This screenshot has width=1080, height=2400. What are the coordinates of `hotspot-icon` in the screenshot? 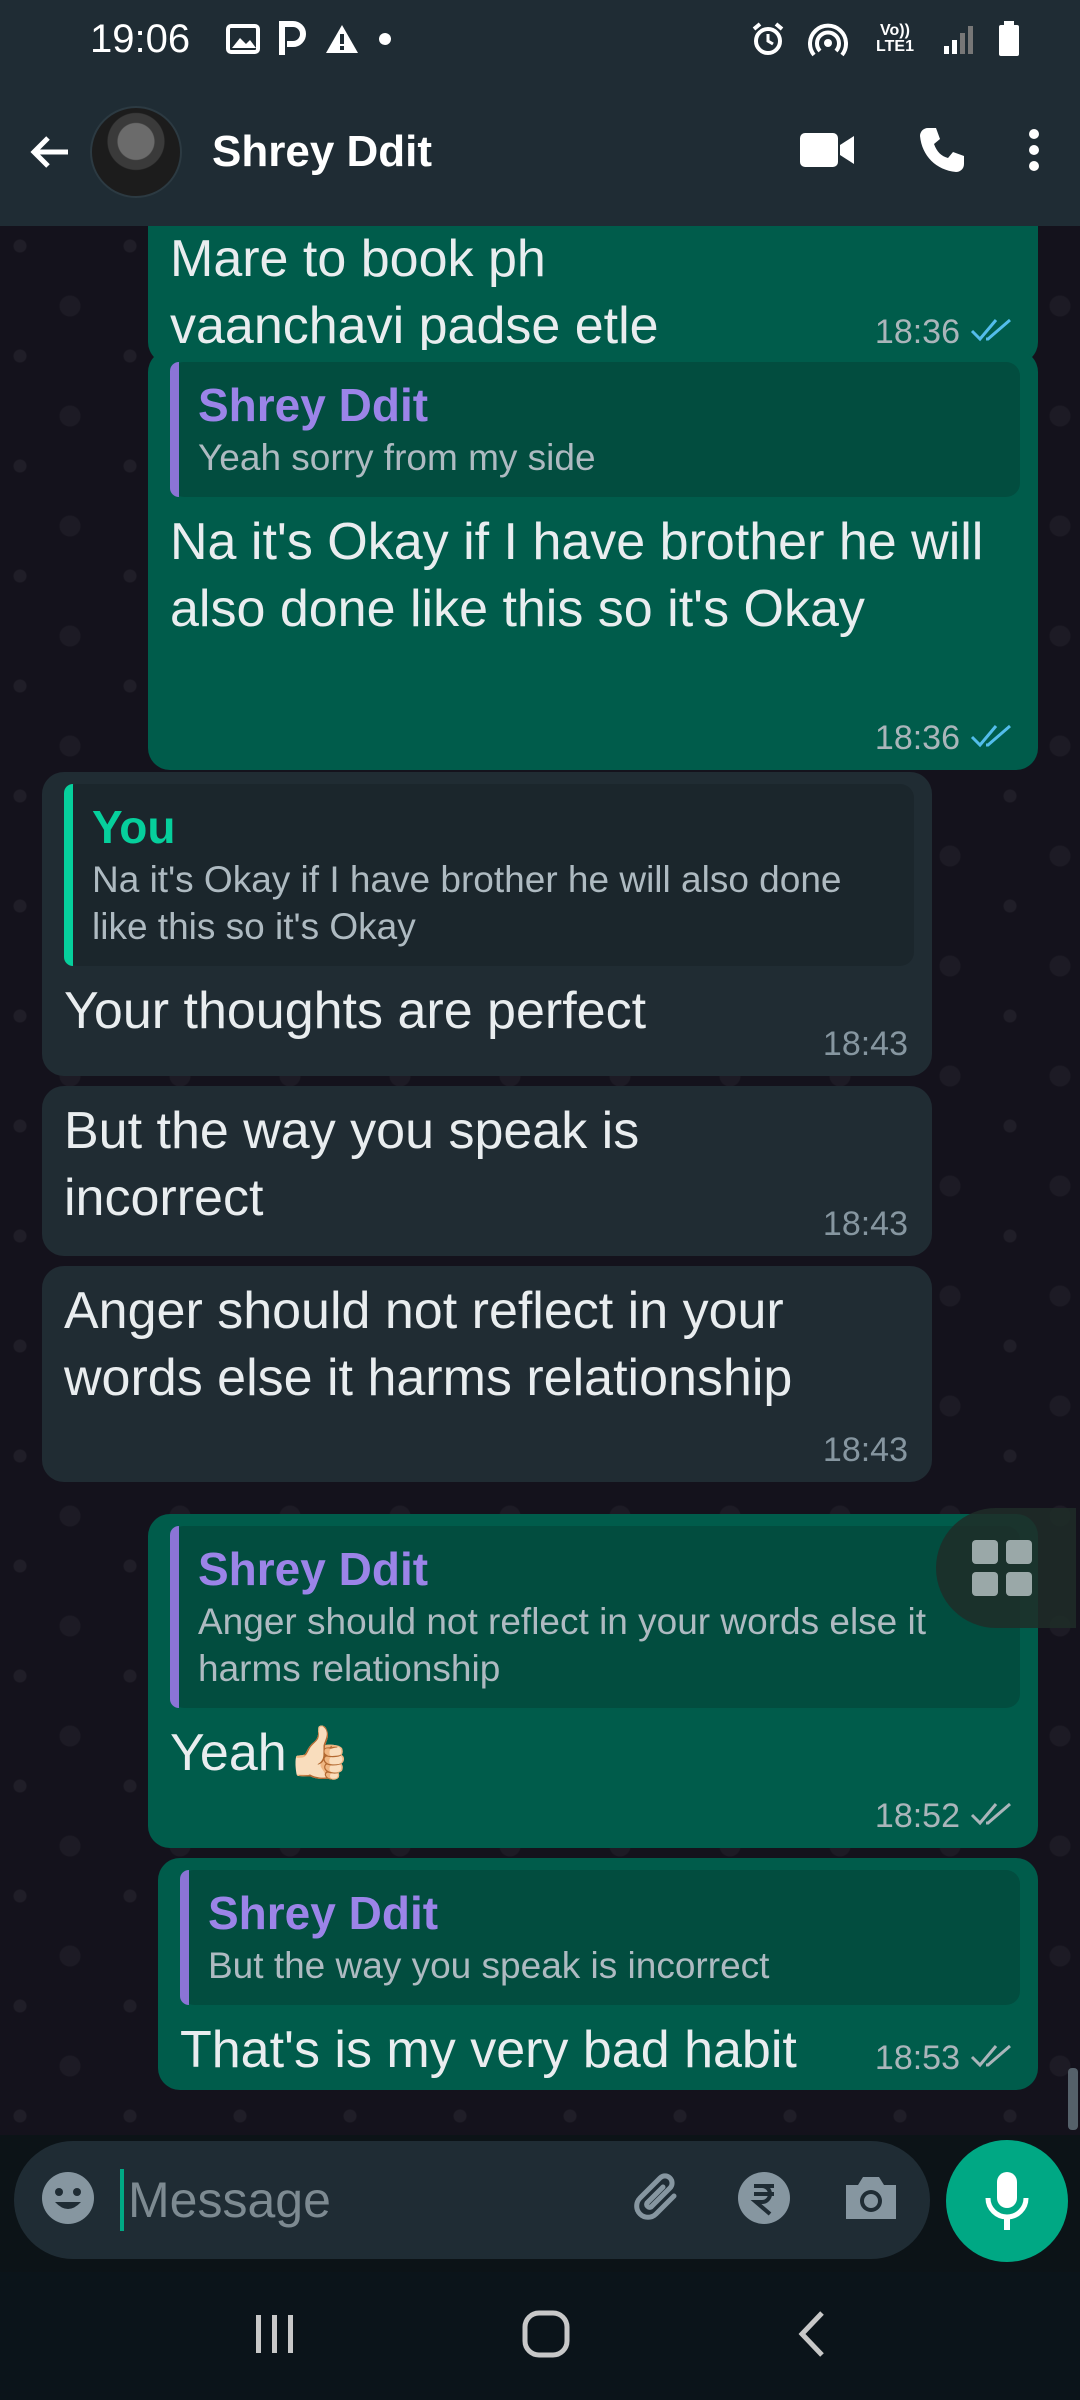 It's located at (828, 39).